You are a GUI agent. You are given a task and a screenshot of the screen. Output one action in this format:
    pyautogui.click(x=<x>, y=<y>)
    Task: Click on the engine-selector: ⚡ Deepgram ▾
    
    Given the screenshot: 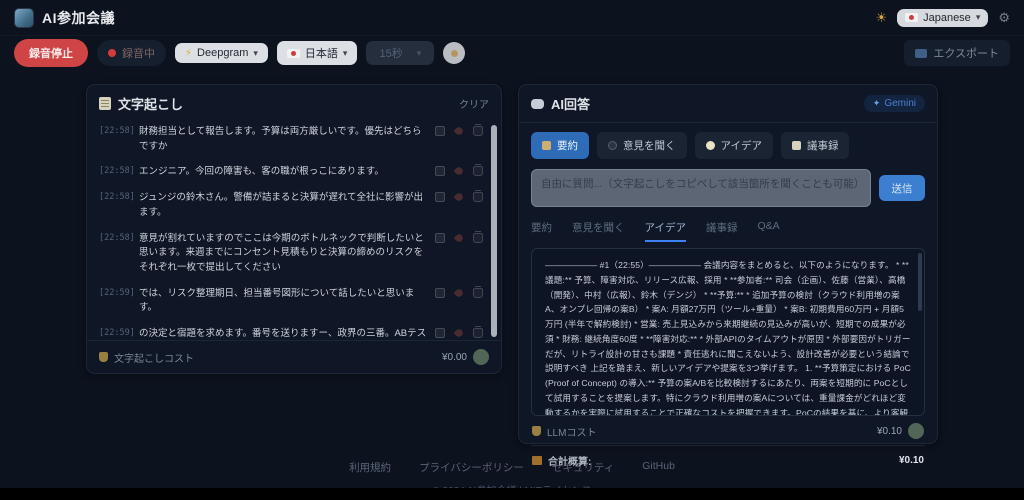 What is the action you would take?
    pyautogui.click(x=221, y=53)
    